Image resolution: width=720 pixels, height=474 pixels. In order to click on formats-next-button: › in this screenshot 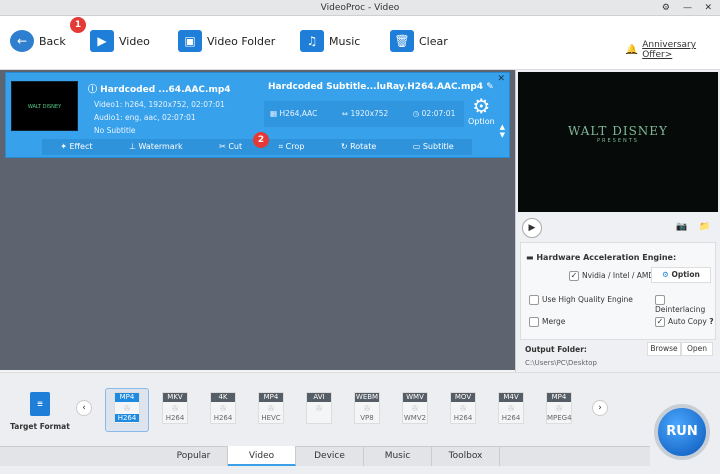, I will do `click(600, 408)`.